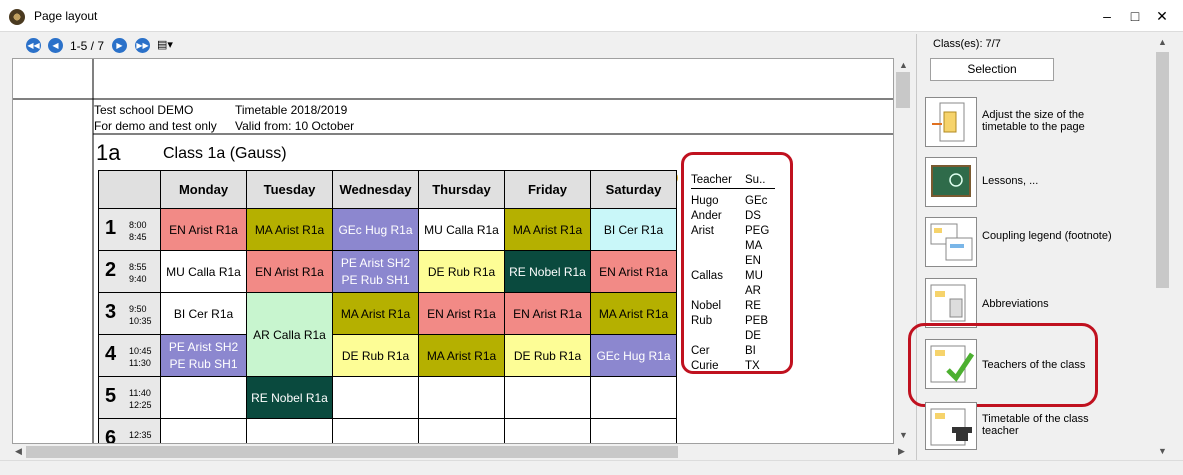 Image resolution: width=1183 pixels, height=475 pixels. I want to click on legend-subject: MA, so click(754, 246).